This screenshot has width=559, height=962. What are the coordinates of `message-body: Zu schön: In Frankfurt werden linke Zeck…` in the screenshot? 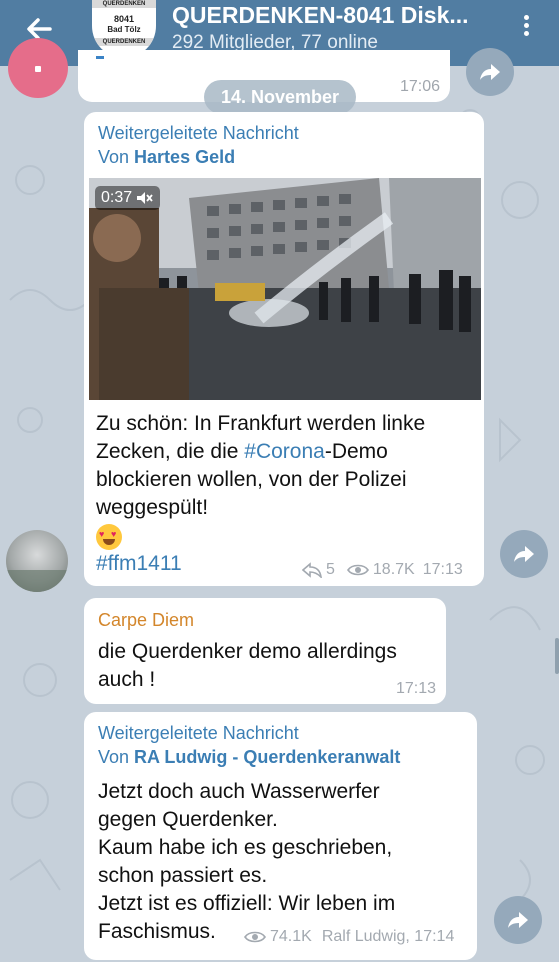 It's located at (286, 466).